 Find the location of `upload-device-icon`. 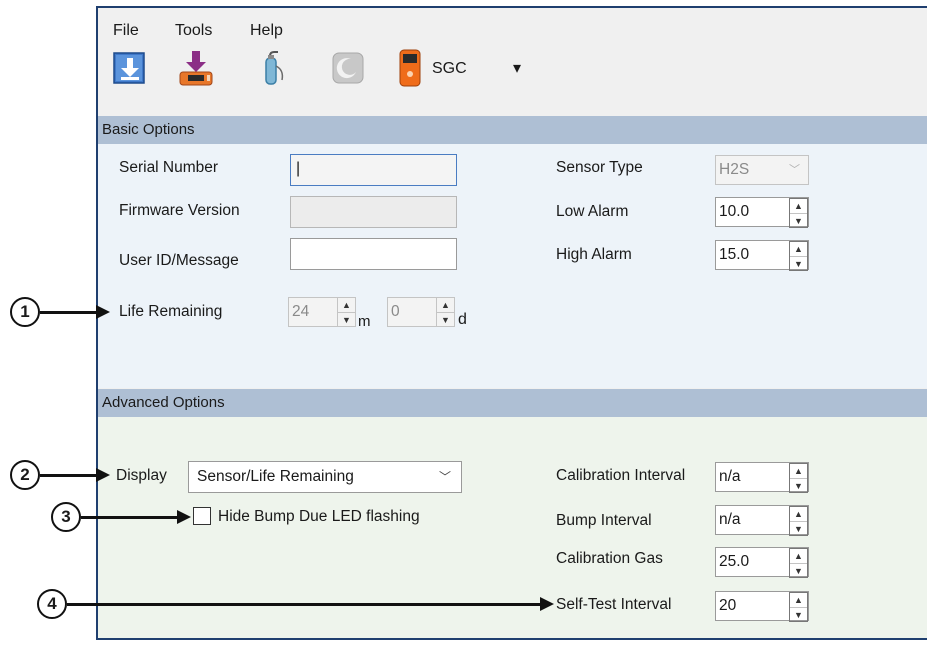

upload-device-icon is located at coordinates (196, 68).